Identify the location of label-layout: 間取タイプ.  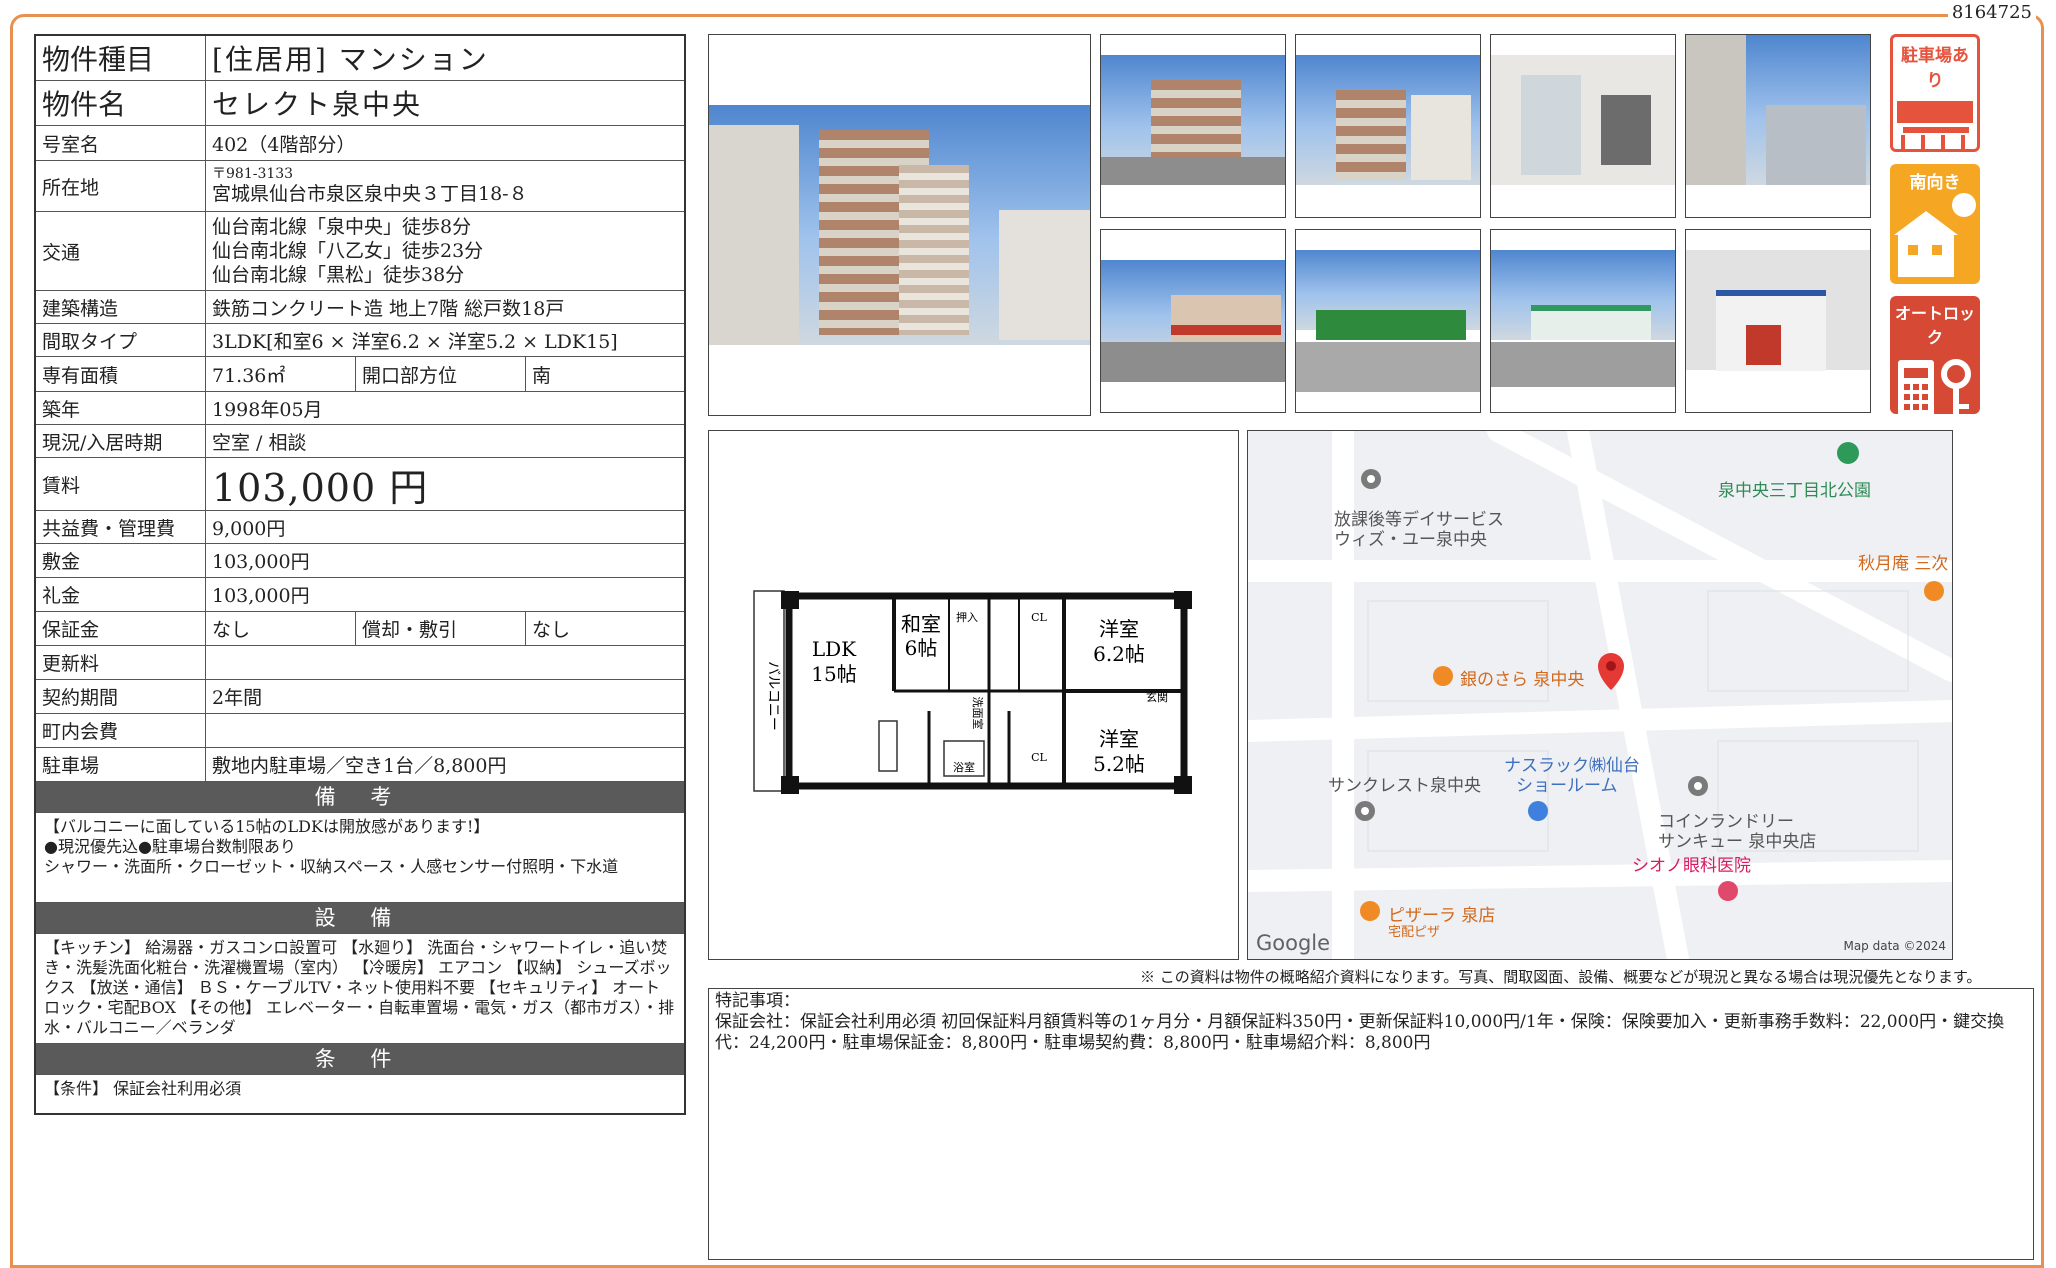
(121, 340).